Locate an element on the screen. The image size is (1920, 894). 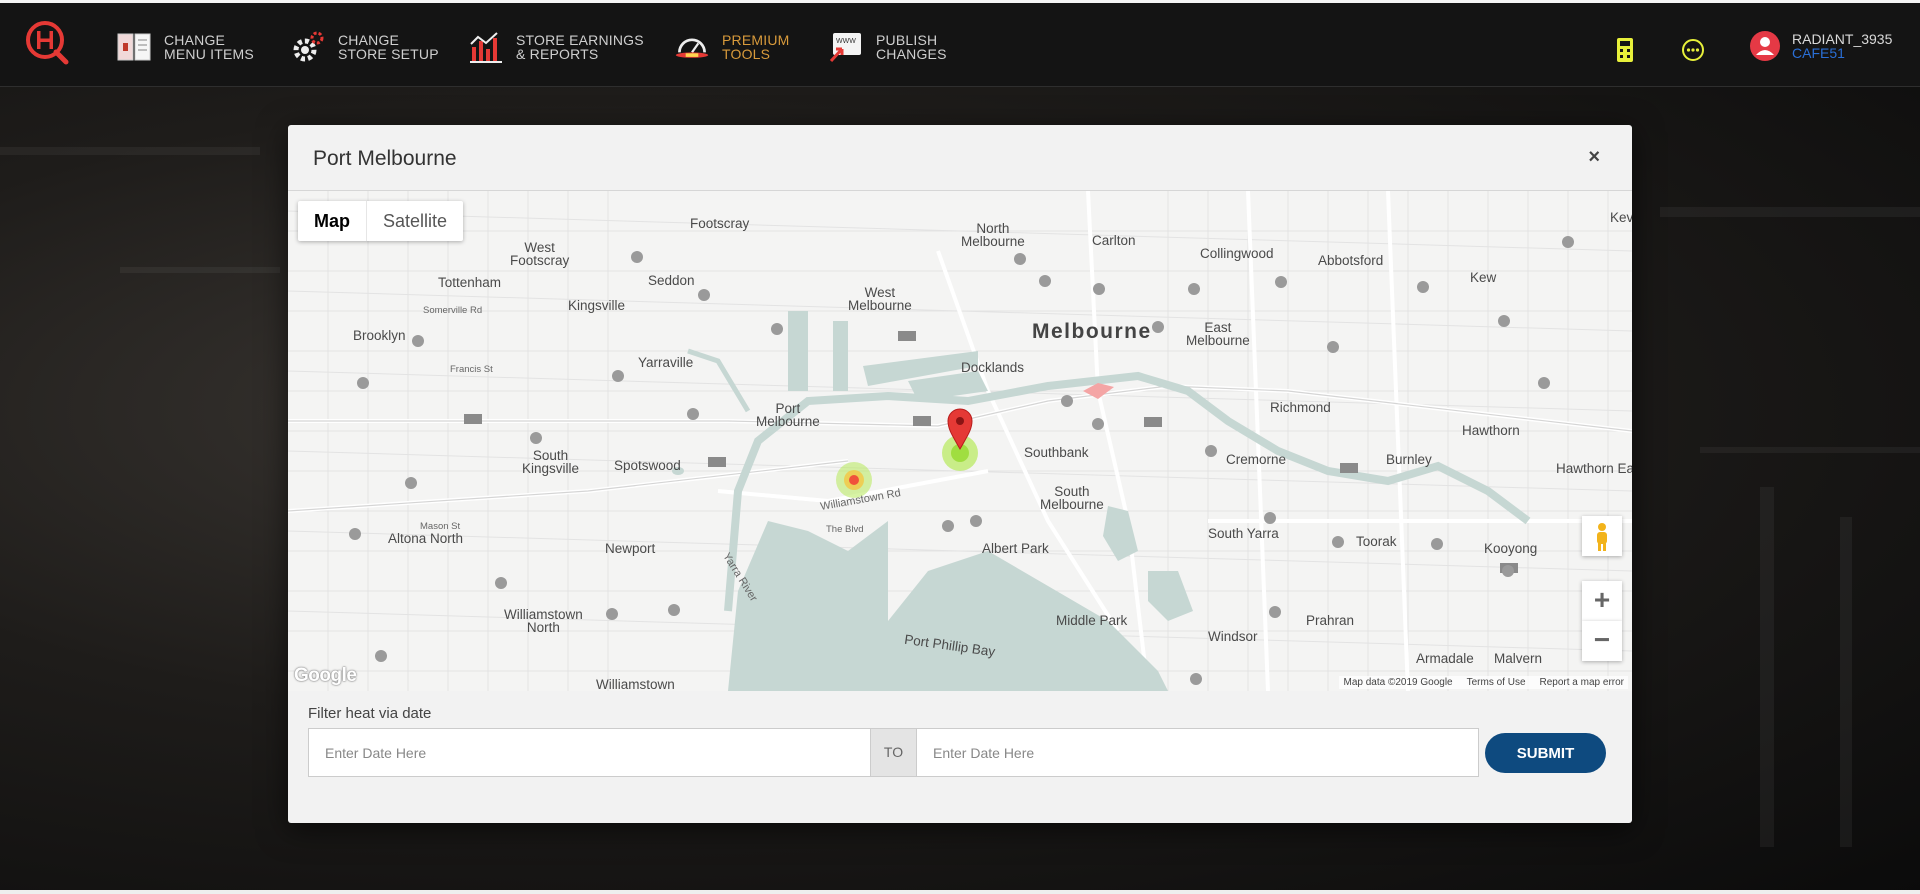
map-label: Prahran is located at coordinates (1330, 620).